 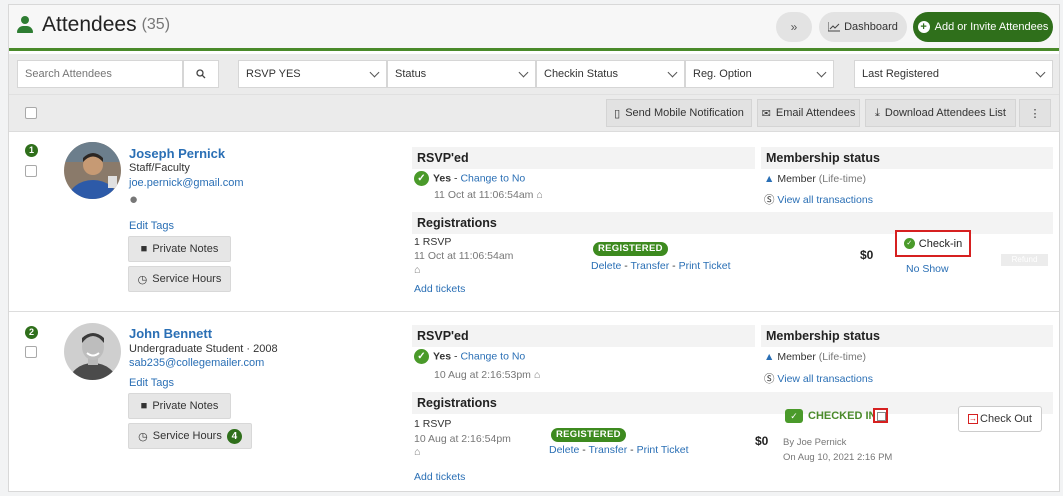 I want to click on collapse-button: », so click(x=794, y=27).